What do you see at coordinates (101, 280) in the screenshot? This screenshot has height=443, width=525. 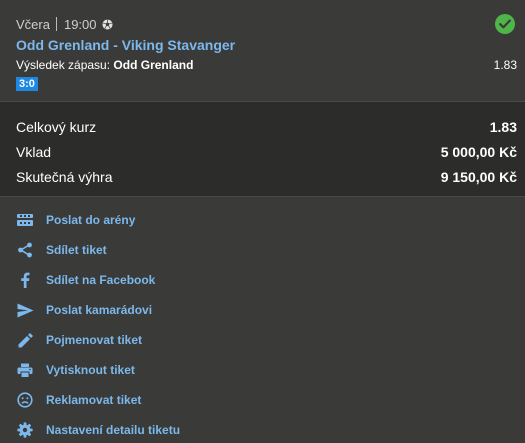 I see `action-label: Sdílet na Facebook` at bounding box center [101, 280].